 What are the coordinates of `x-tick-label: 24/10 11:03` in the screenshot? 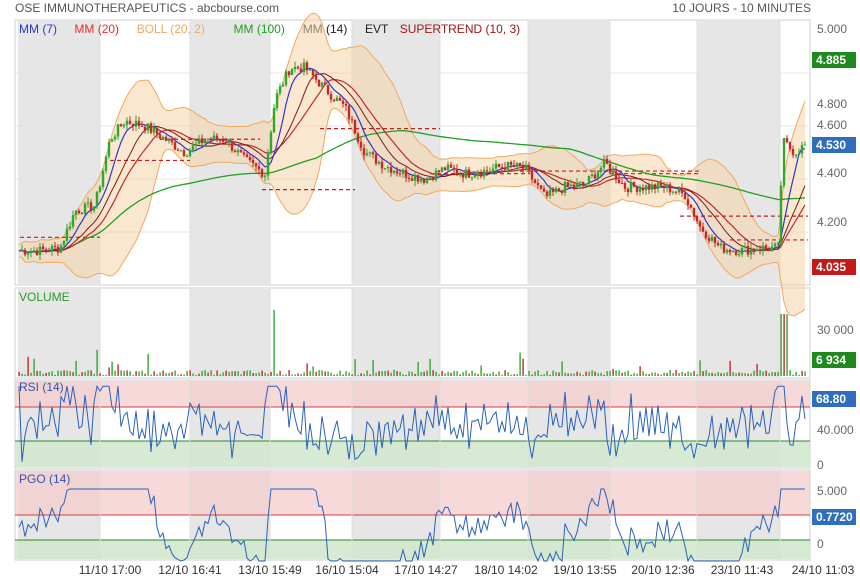 It's located at (823, 570).